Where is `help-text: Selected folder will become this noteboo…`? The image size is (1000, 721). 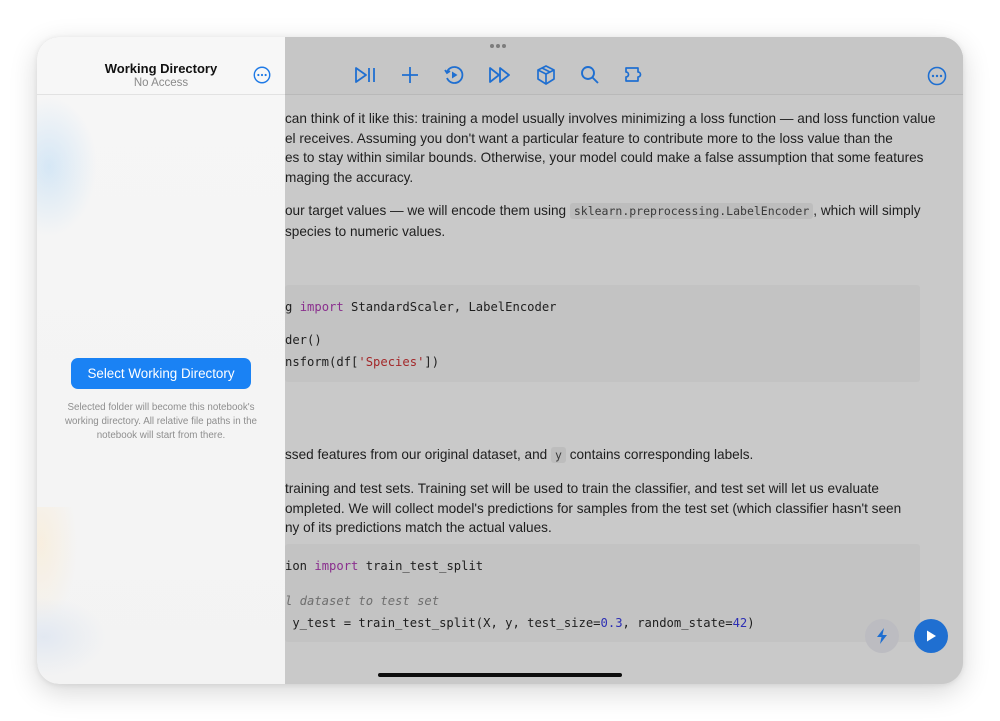
help-text: Selected folder will become this noteboo… is located at coordinates (161, 421).